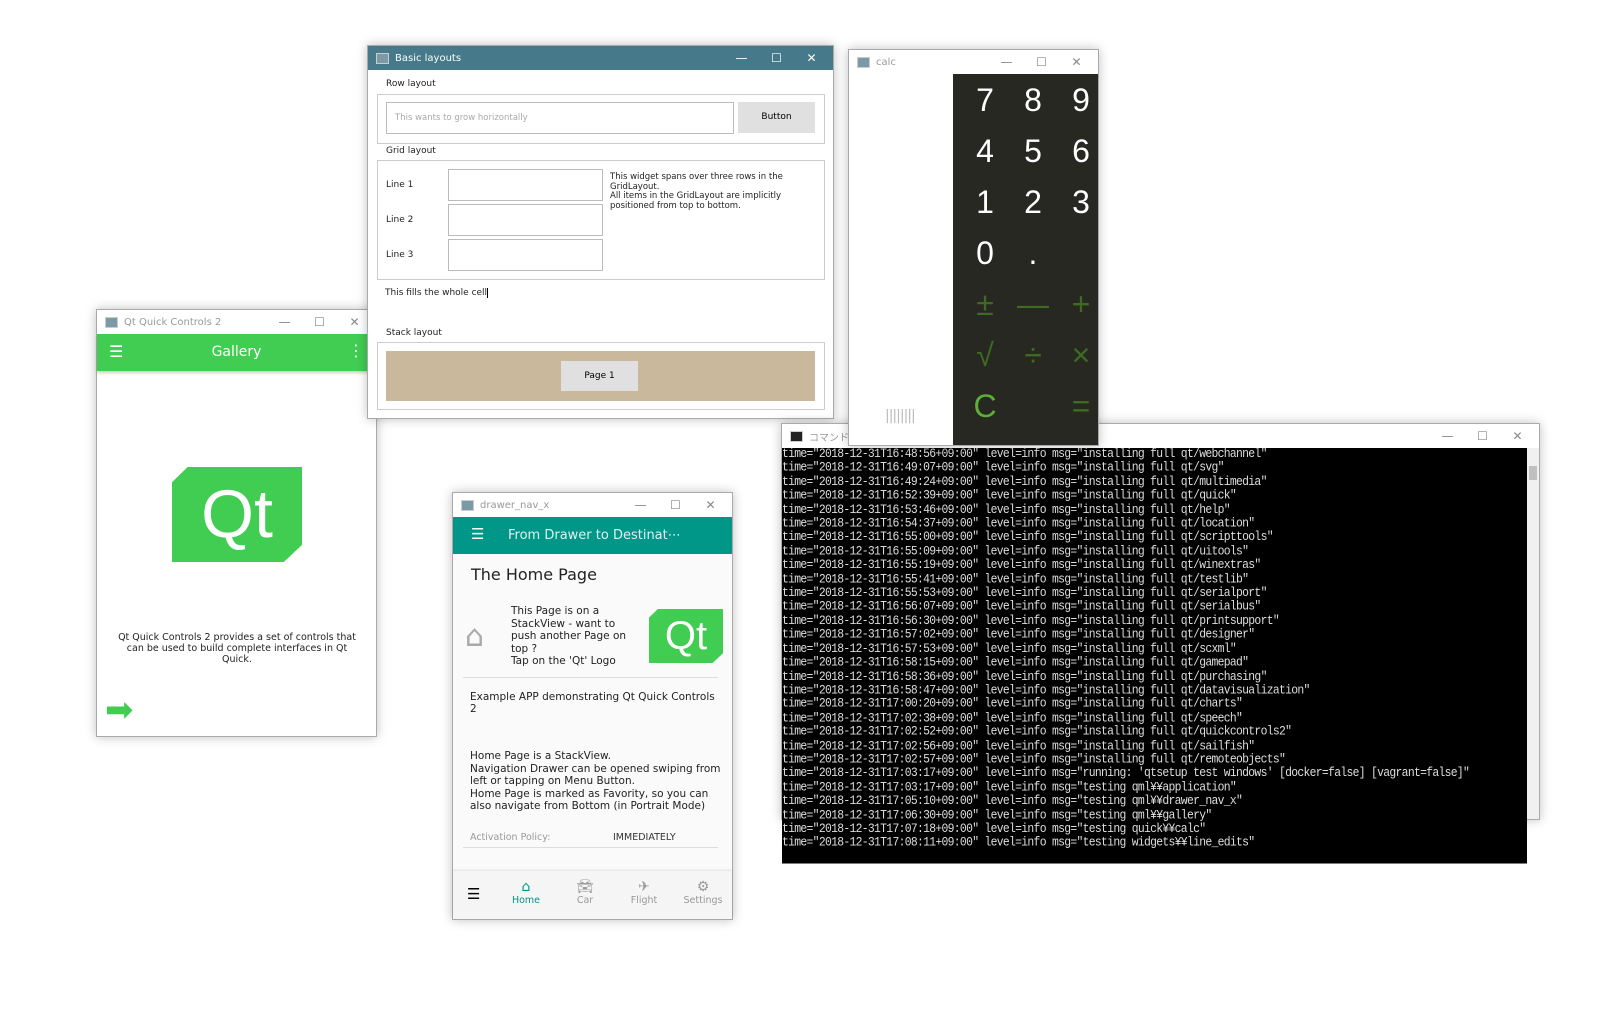 This screenshot has height=1017, width=1611. What do you see at coordinates (1081, 100) in the screenshot?
I see `digit-button: 9` at bounding box center [1081, 100].